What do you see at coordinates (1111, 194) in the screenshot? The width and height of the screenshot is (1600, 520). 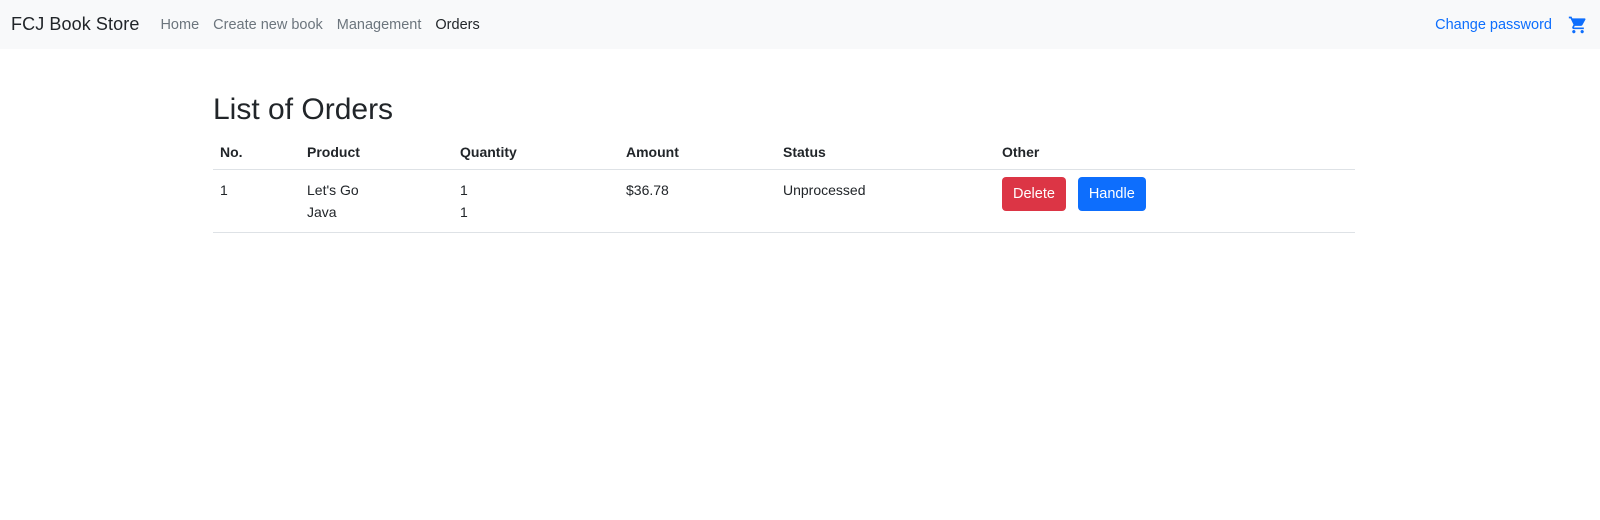 I see `handle-button: Handle` at bounding box center [1111, 194].